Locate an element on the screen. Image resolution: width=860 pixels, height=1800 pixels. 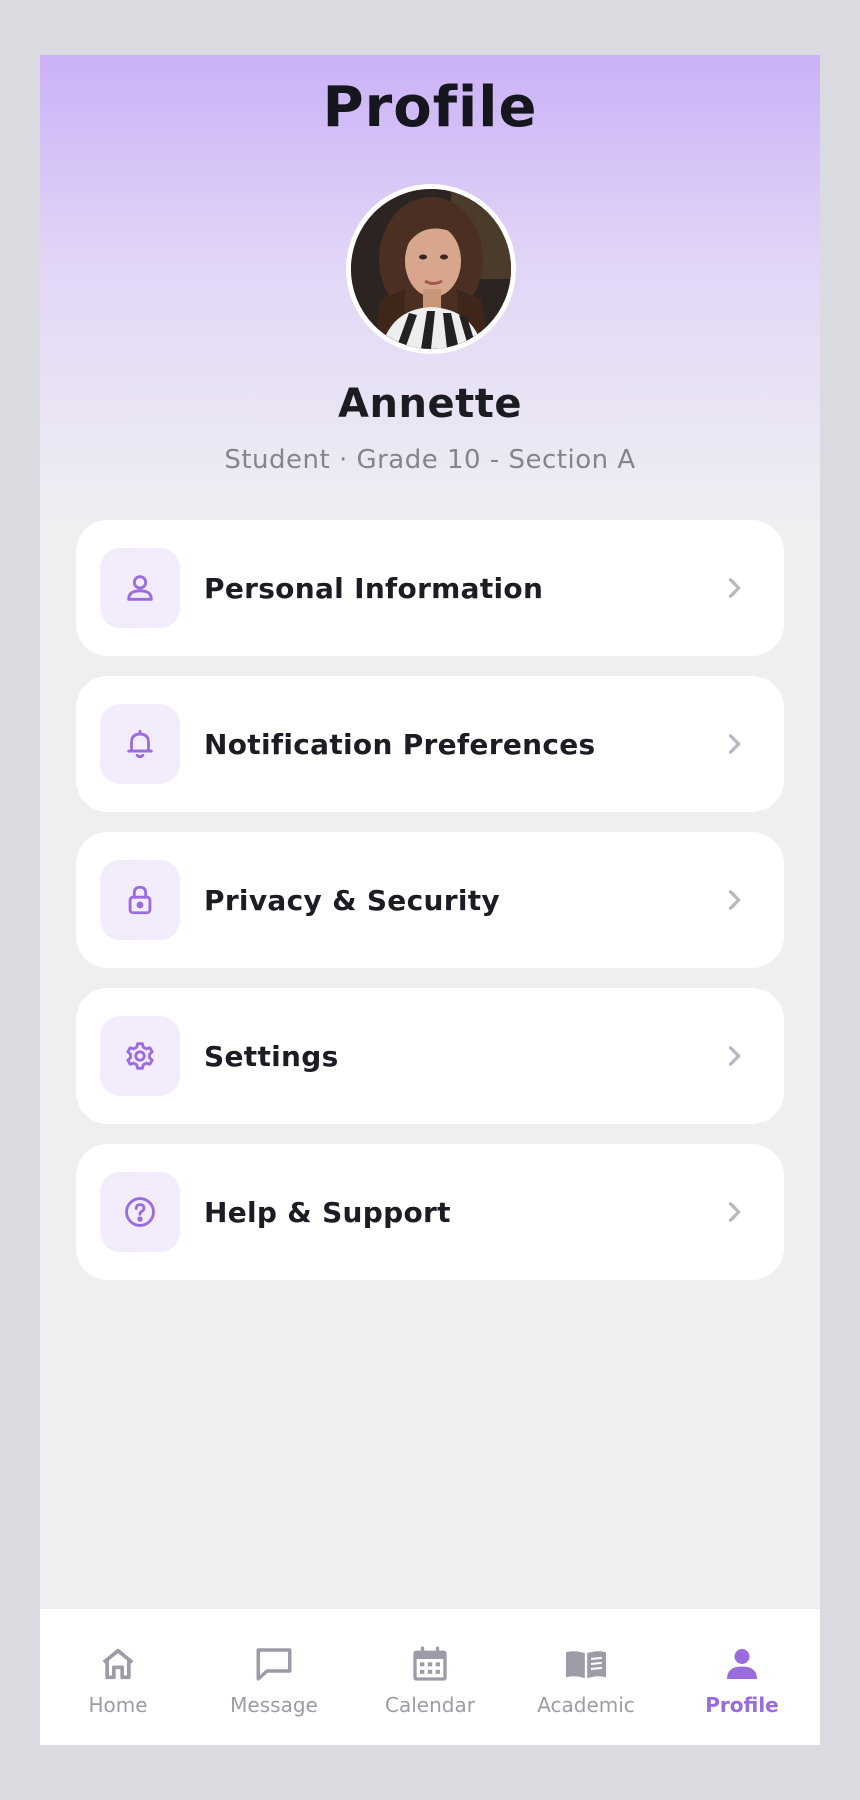
book-icon is located at coordinates (586, 1664).